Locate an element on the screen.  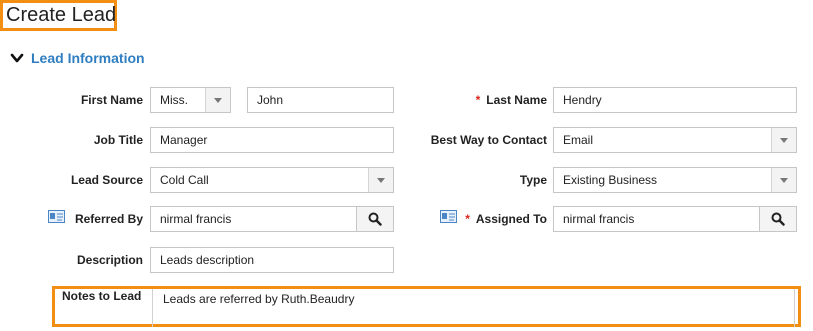
salutation-value: Miss. is located at coordinates (174, 100).